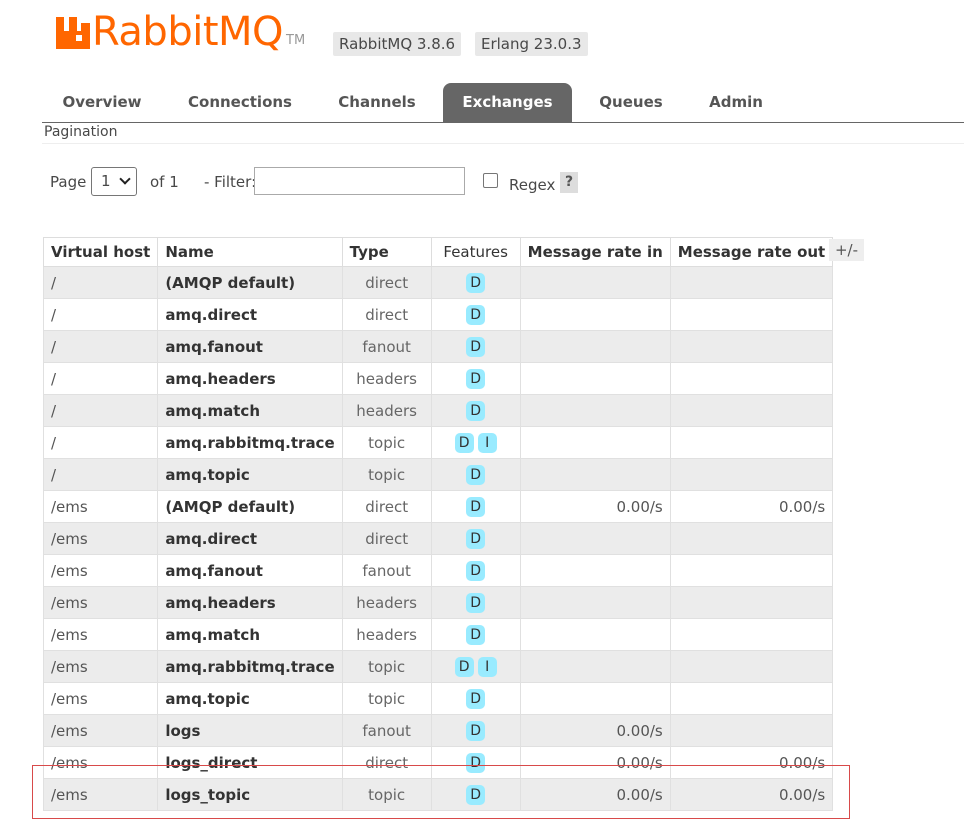  Describe the element at coordinates (230, 182) in the screenshot. I see `filter-label: - Filter:` at that location.